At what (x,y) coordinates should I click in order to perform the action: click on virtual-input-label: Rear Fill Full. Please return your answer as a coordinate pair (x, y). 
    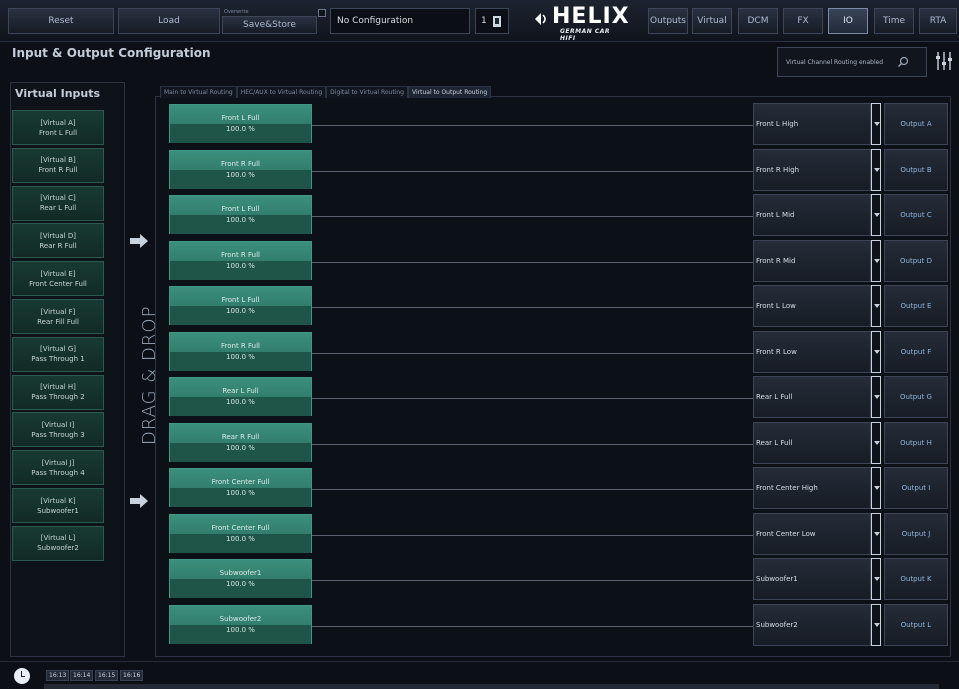
    Looking at the image, I should click on (58, 321).